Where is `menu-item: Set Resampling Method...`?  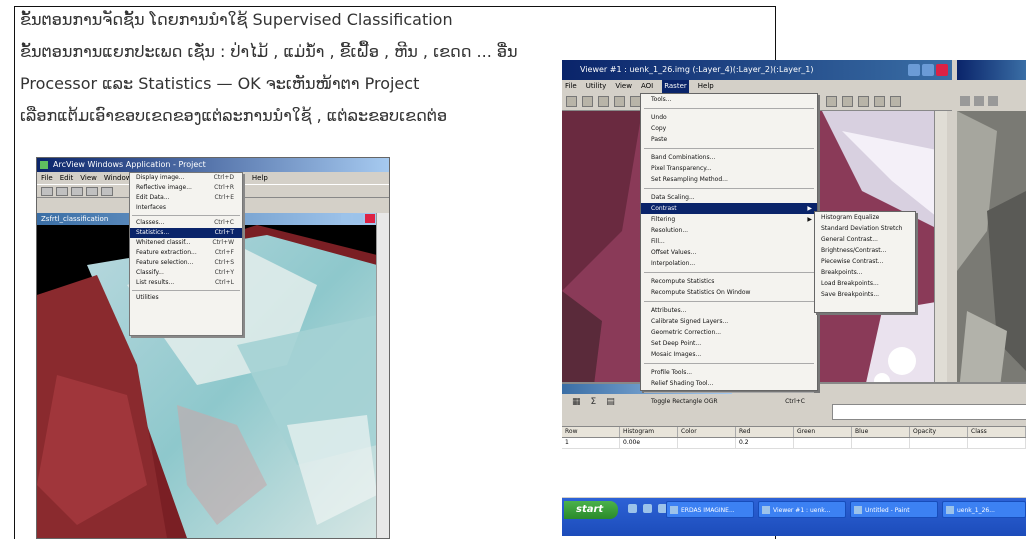
menu-item: Set Resampling Method... is located at coordinates (729, 179).